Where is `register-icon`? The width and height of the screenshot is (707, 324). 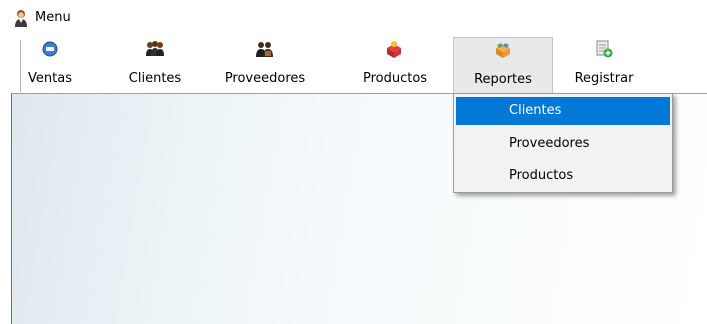
register-icon is located at coordinates (604, 49).